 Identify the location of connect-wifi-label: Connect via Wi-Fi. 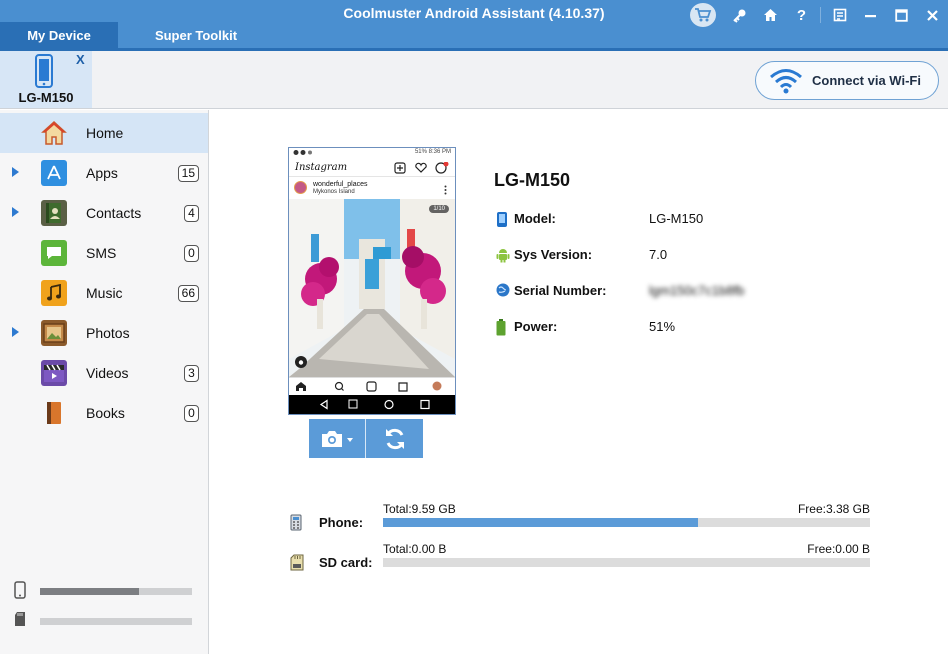
(866, 80).